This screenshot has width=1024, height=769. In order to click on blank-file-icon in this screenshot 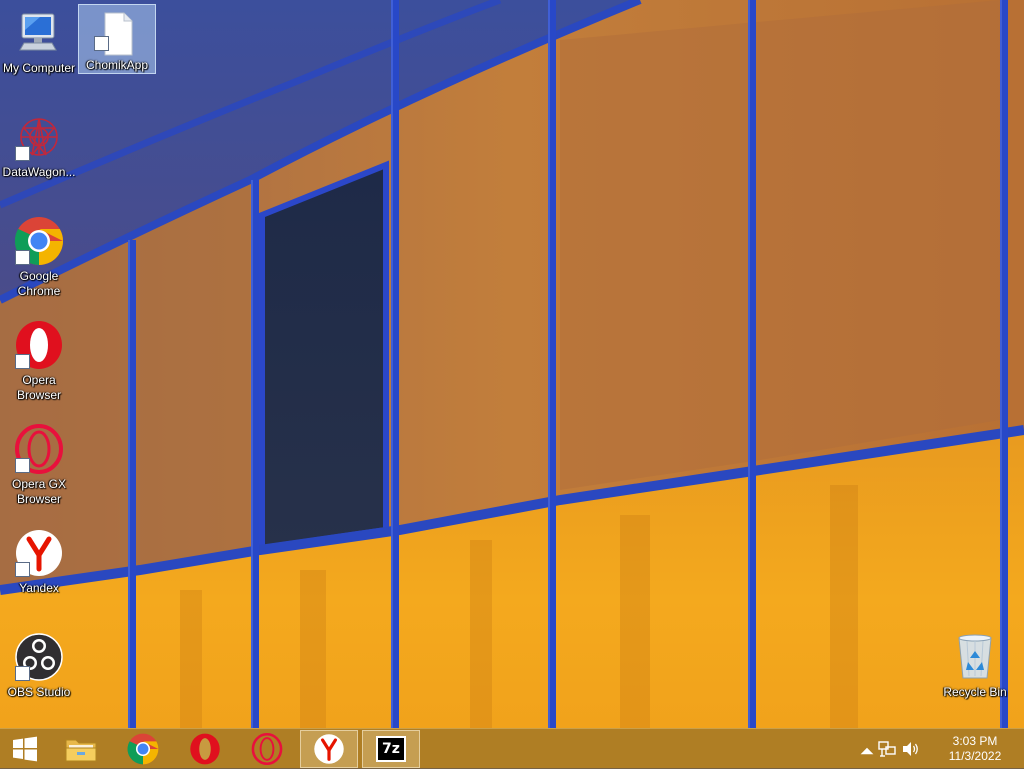, I will do `click(117, 32)`.